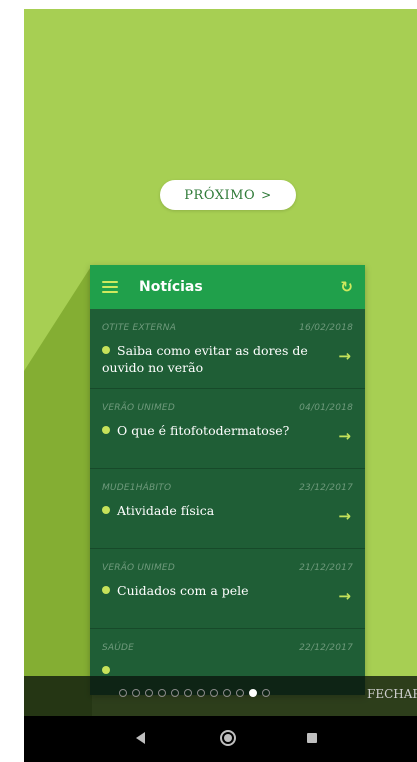 The height and width of the screenshot is (762, 417). What do you see at coordinates (183, 590) in the screenshot?
I see `news-headline: Cuidados com a pele` at bounding box center [183, 590].